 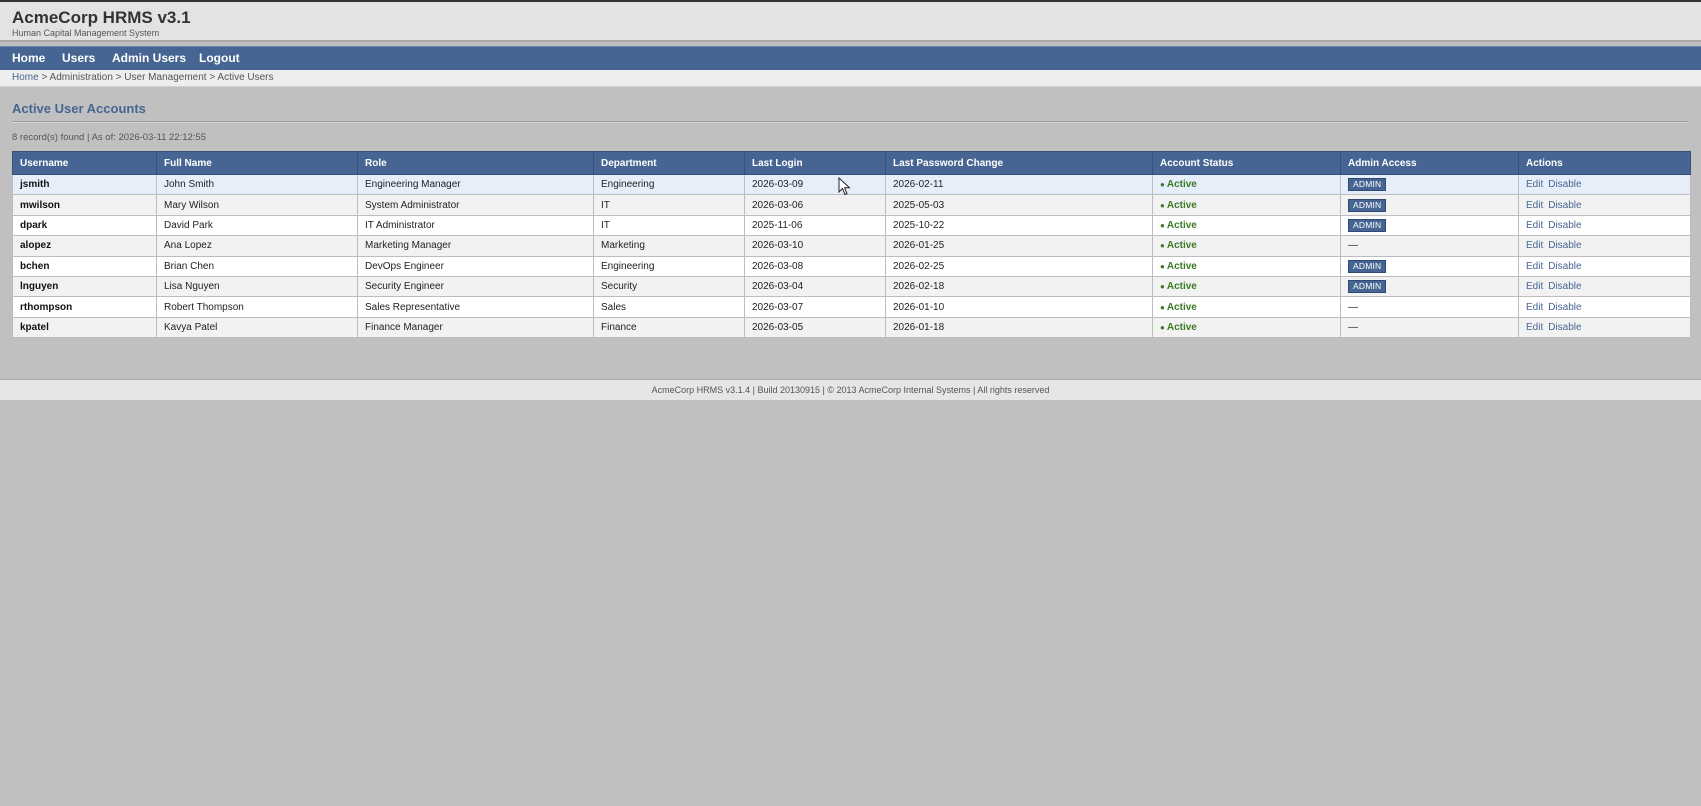 What do you see at coordinates (191, 327) in the screenshot?
I see `cell-full-name: Kavya Patel` at bounding box center [191, 327].